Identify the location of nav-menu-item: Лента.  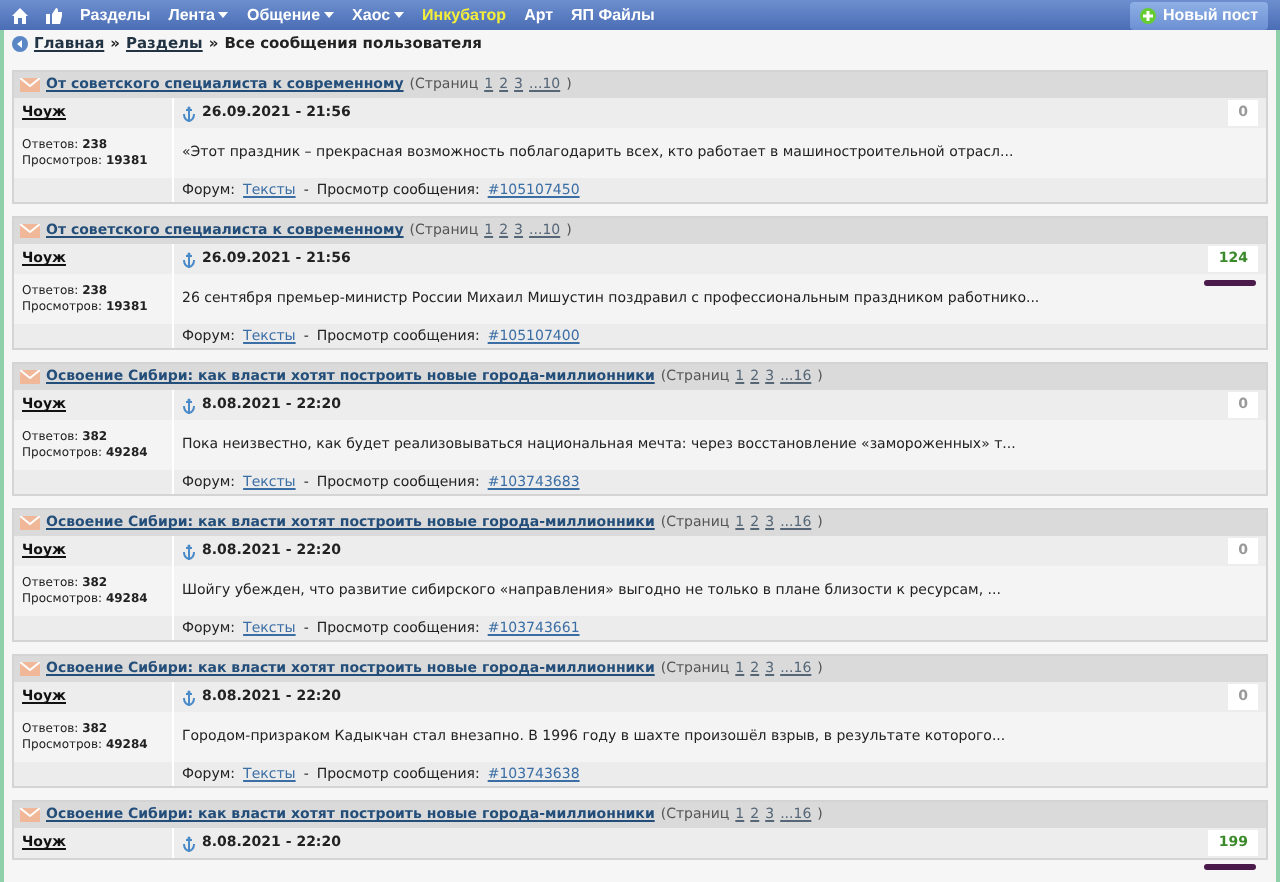
(198, 15).